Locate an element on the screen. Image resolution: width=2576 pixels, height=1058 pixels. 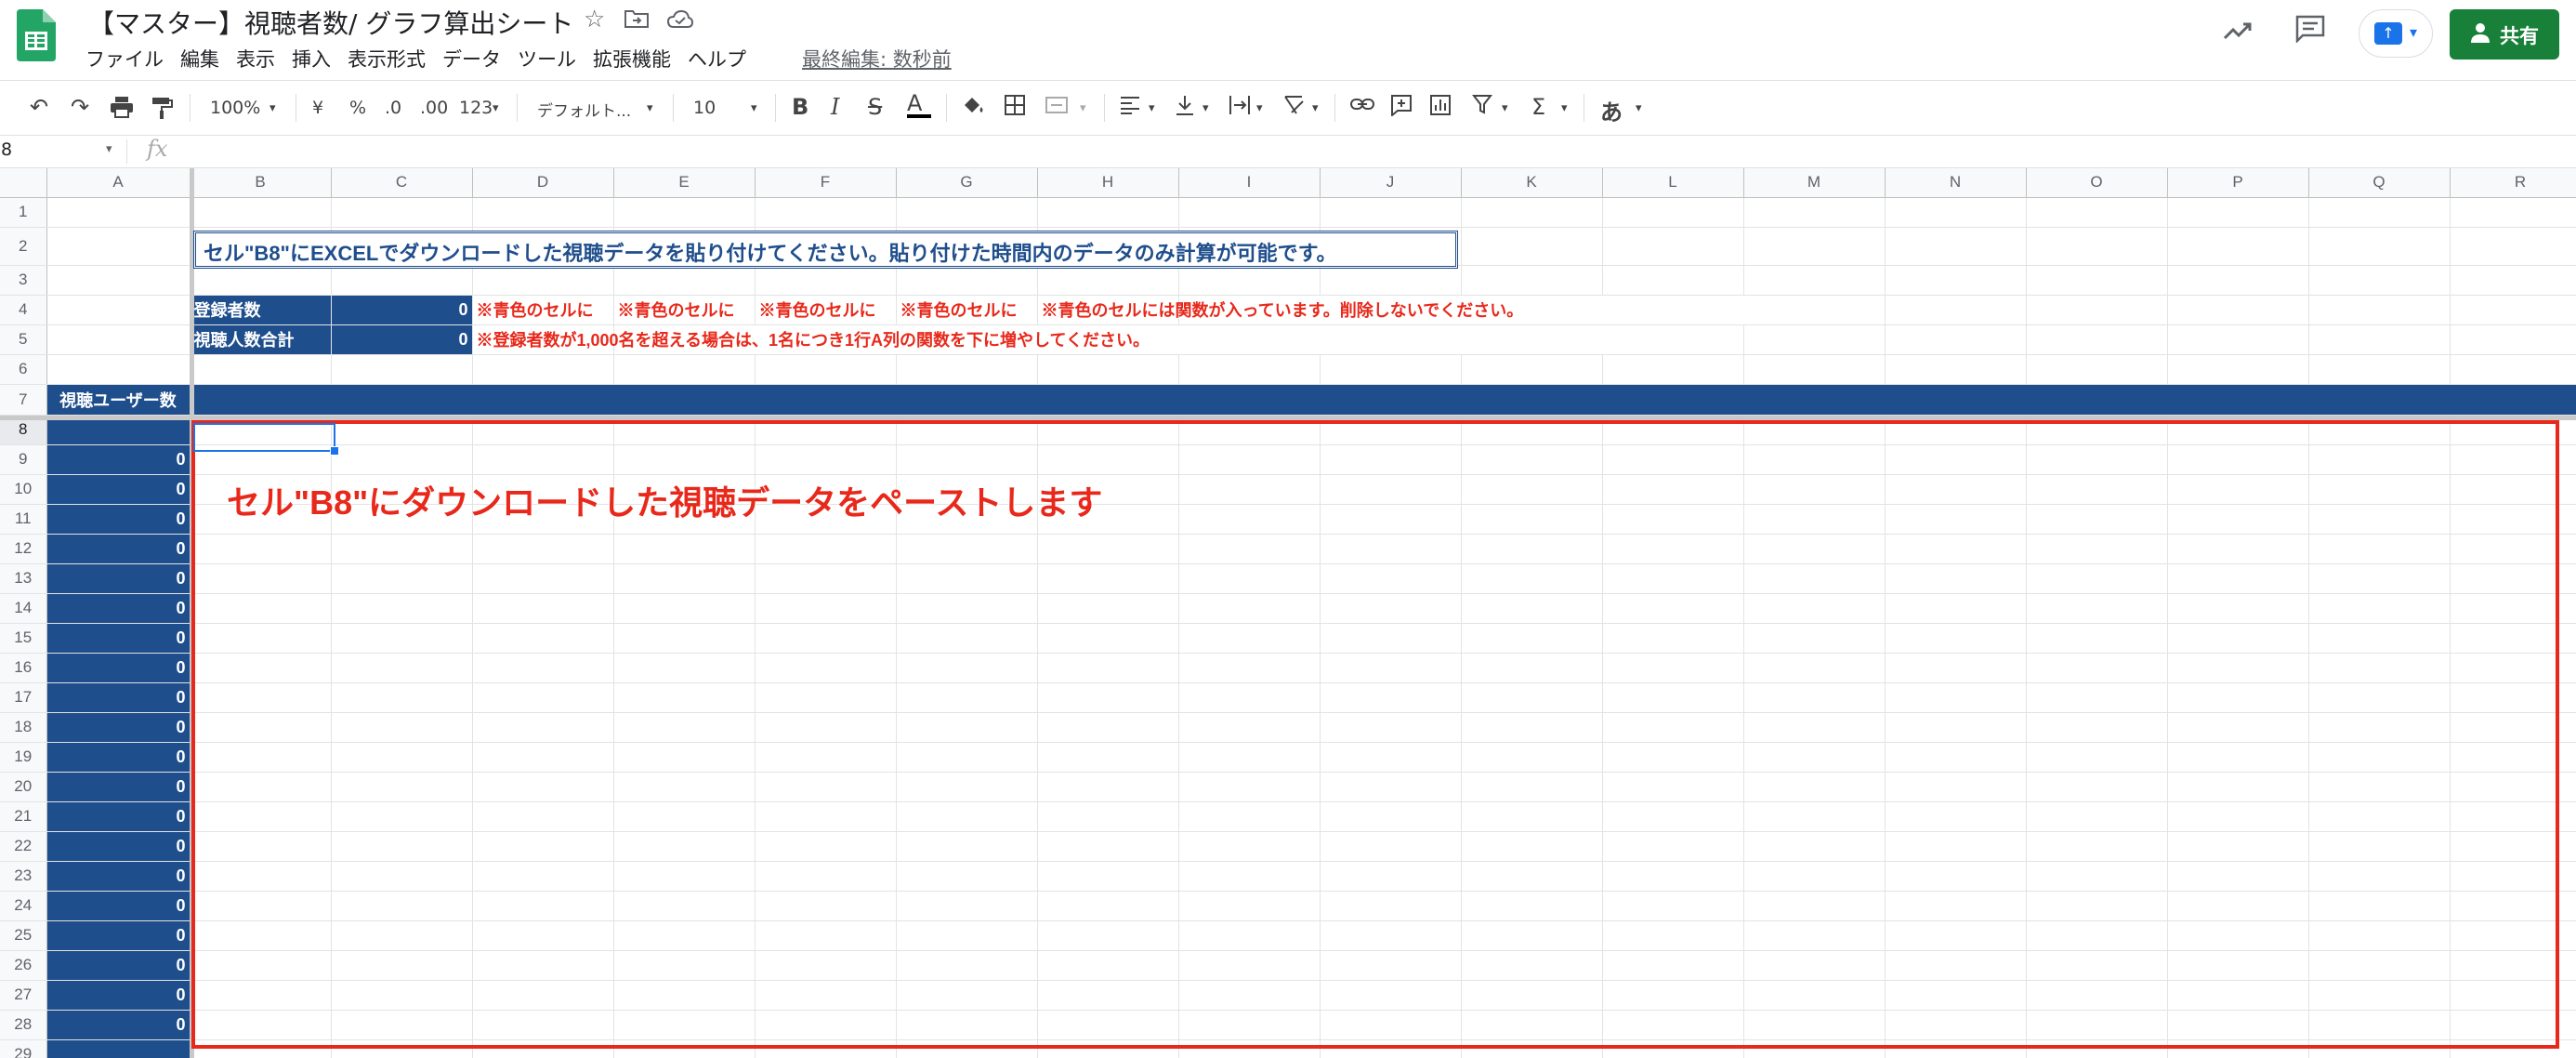
cell-p6 is located at coordinates (2238, 369).